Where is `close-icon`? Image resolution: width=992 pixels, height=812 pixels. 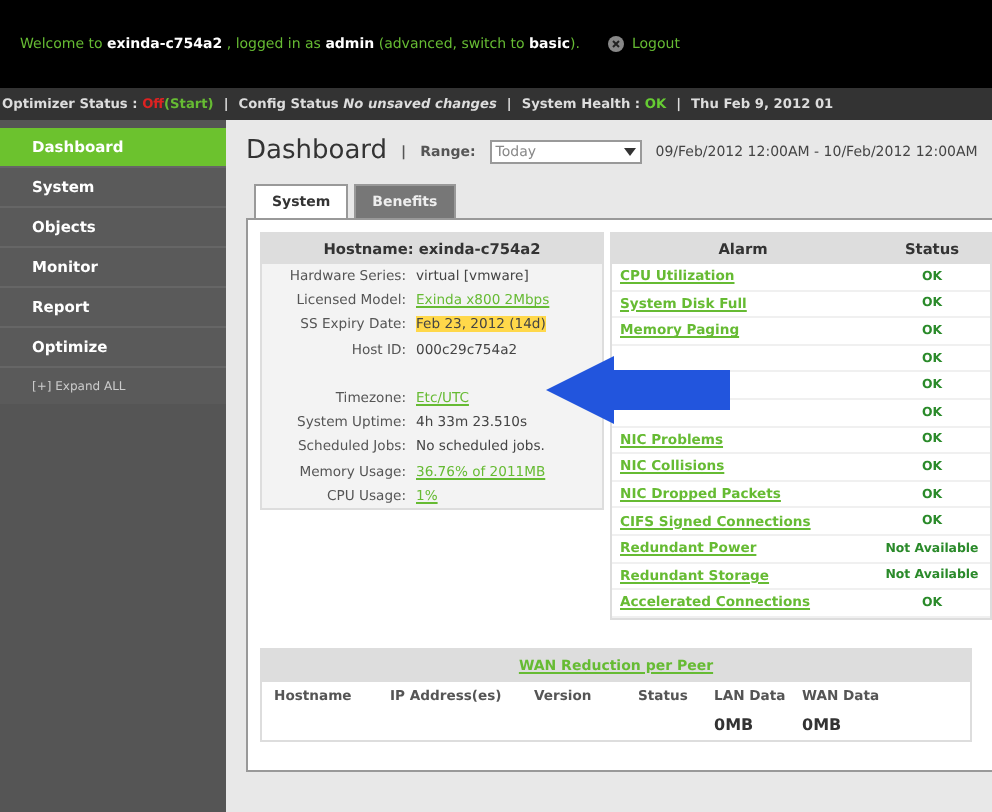 close-icon is located at coordinates (615, 44).